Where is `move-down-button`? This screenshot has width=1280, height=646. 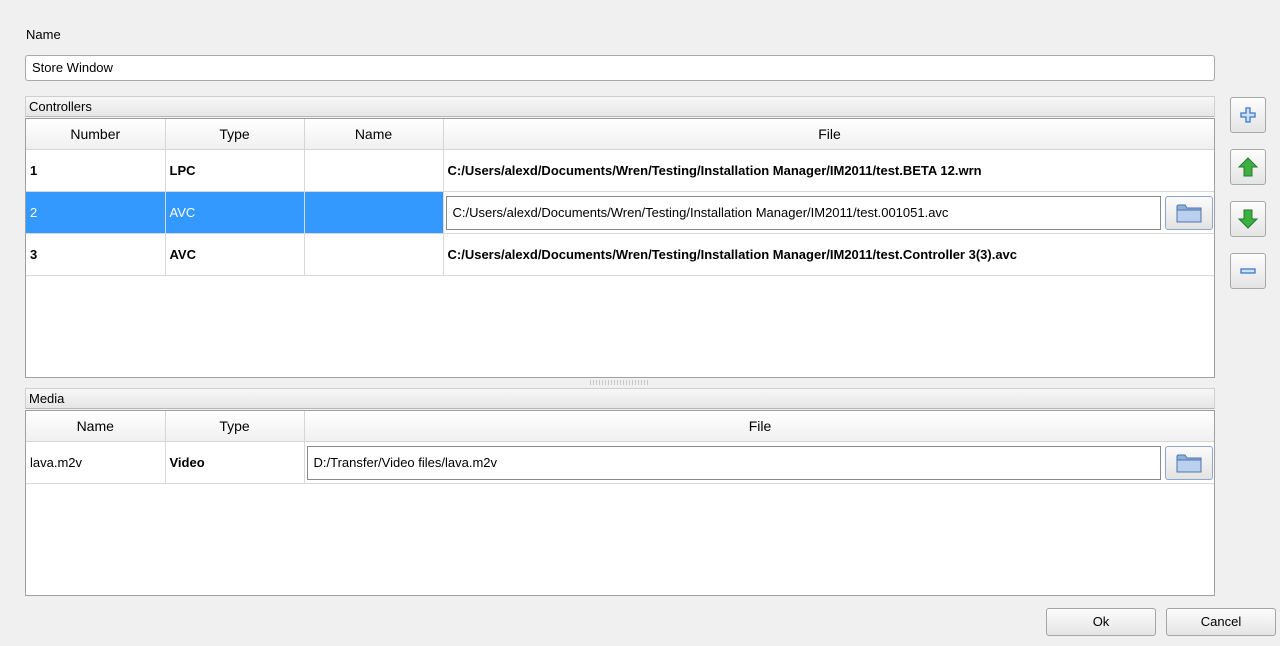
move-down-button is located at coordinates (1248, 219).